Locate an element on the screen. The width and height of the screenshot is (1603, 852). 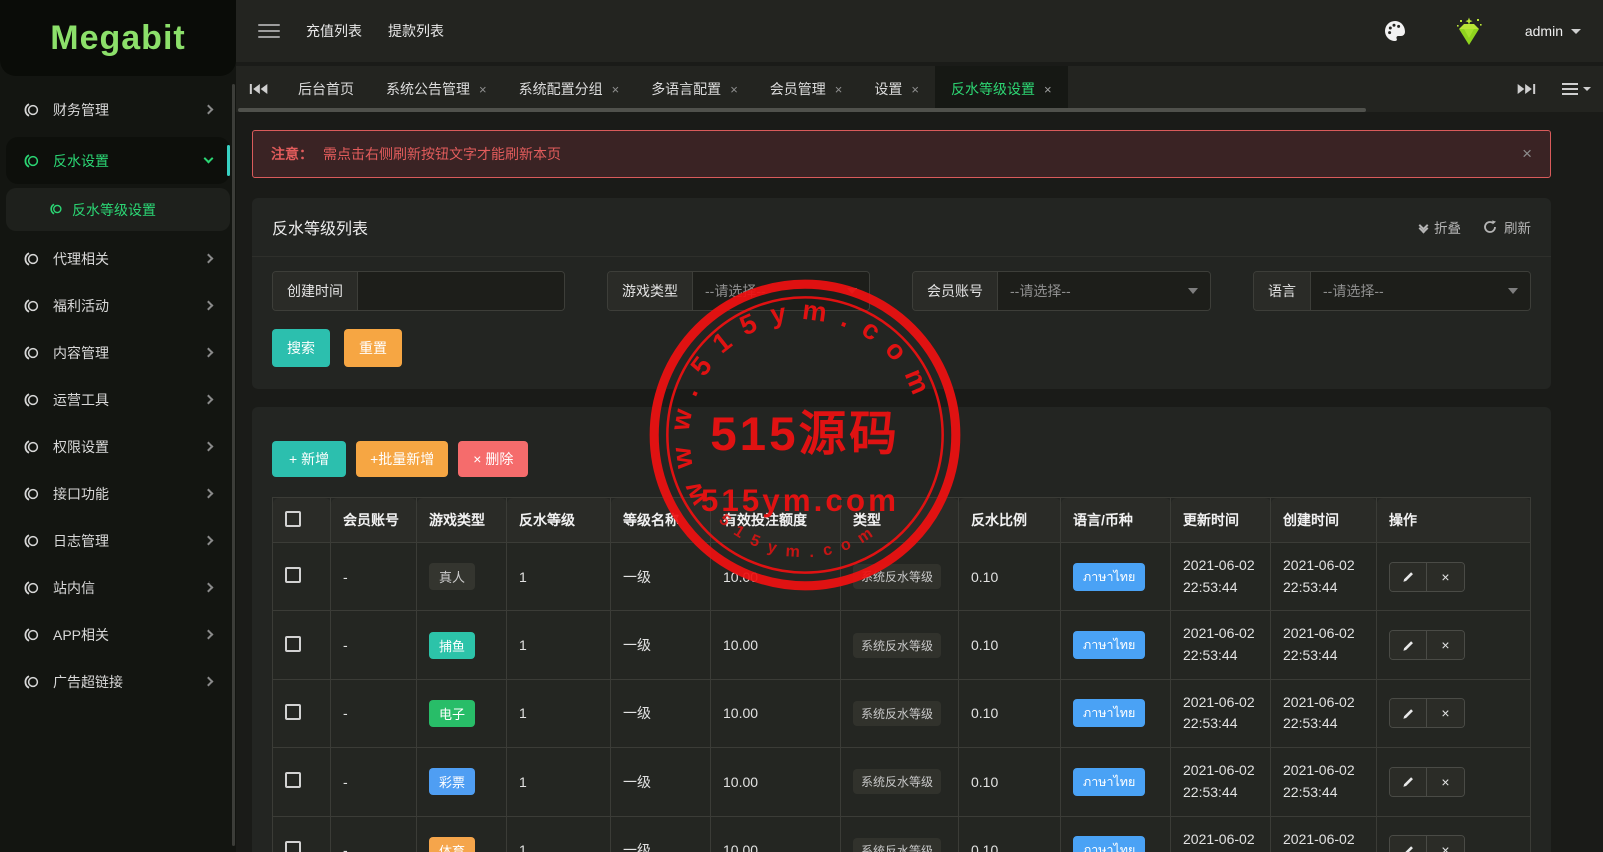
cell-level: 1 is located at coordinates (558, 782).